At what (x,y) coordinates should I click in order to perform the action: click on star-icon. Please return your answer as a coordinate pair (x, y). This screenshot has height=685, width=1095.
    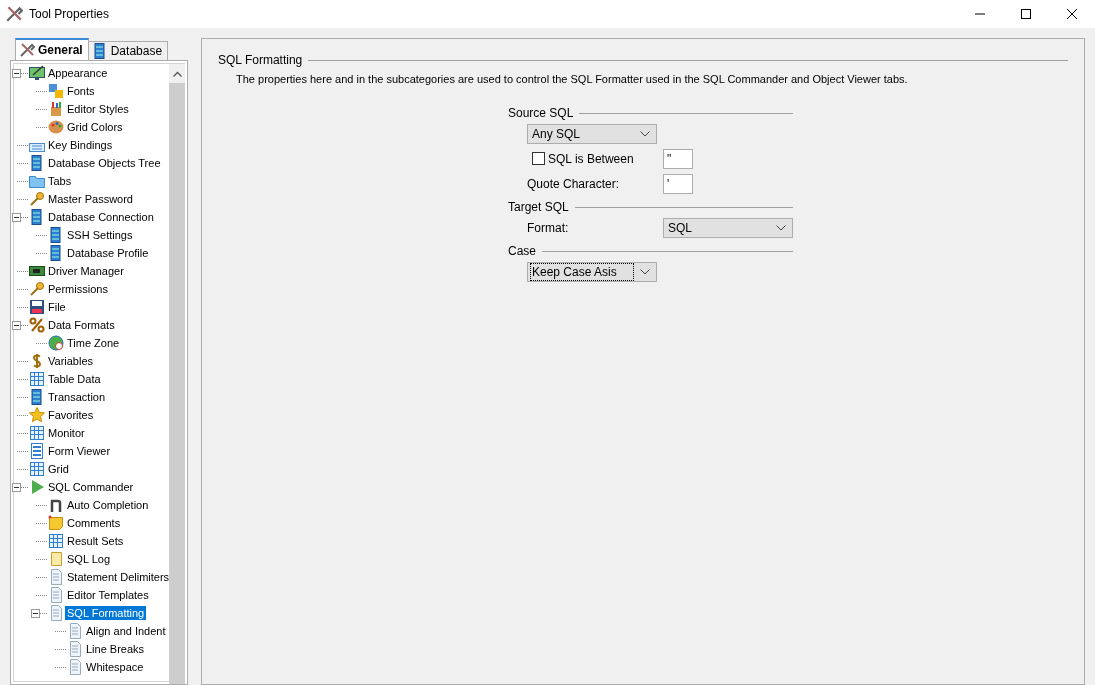
    Looking at the image, I should click on (37, 415).